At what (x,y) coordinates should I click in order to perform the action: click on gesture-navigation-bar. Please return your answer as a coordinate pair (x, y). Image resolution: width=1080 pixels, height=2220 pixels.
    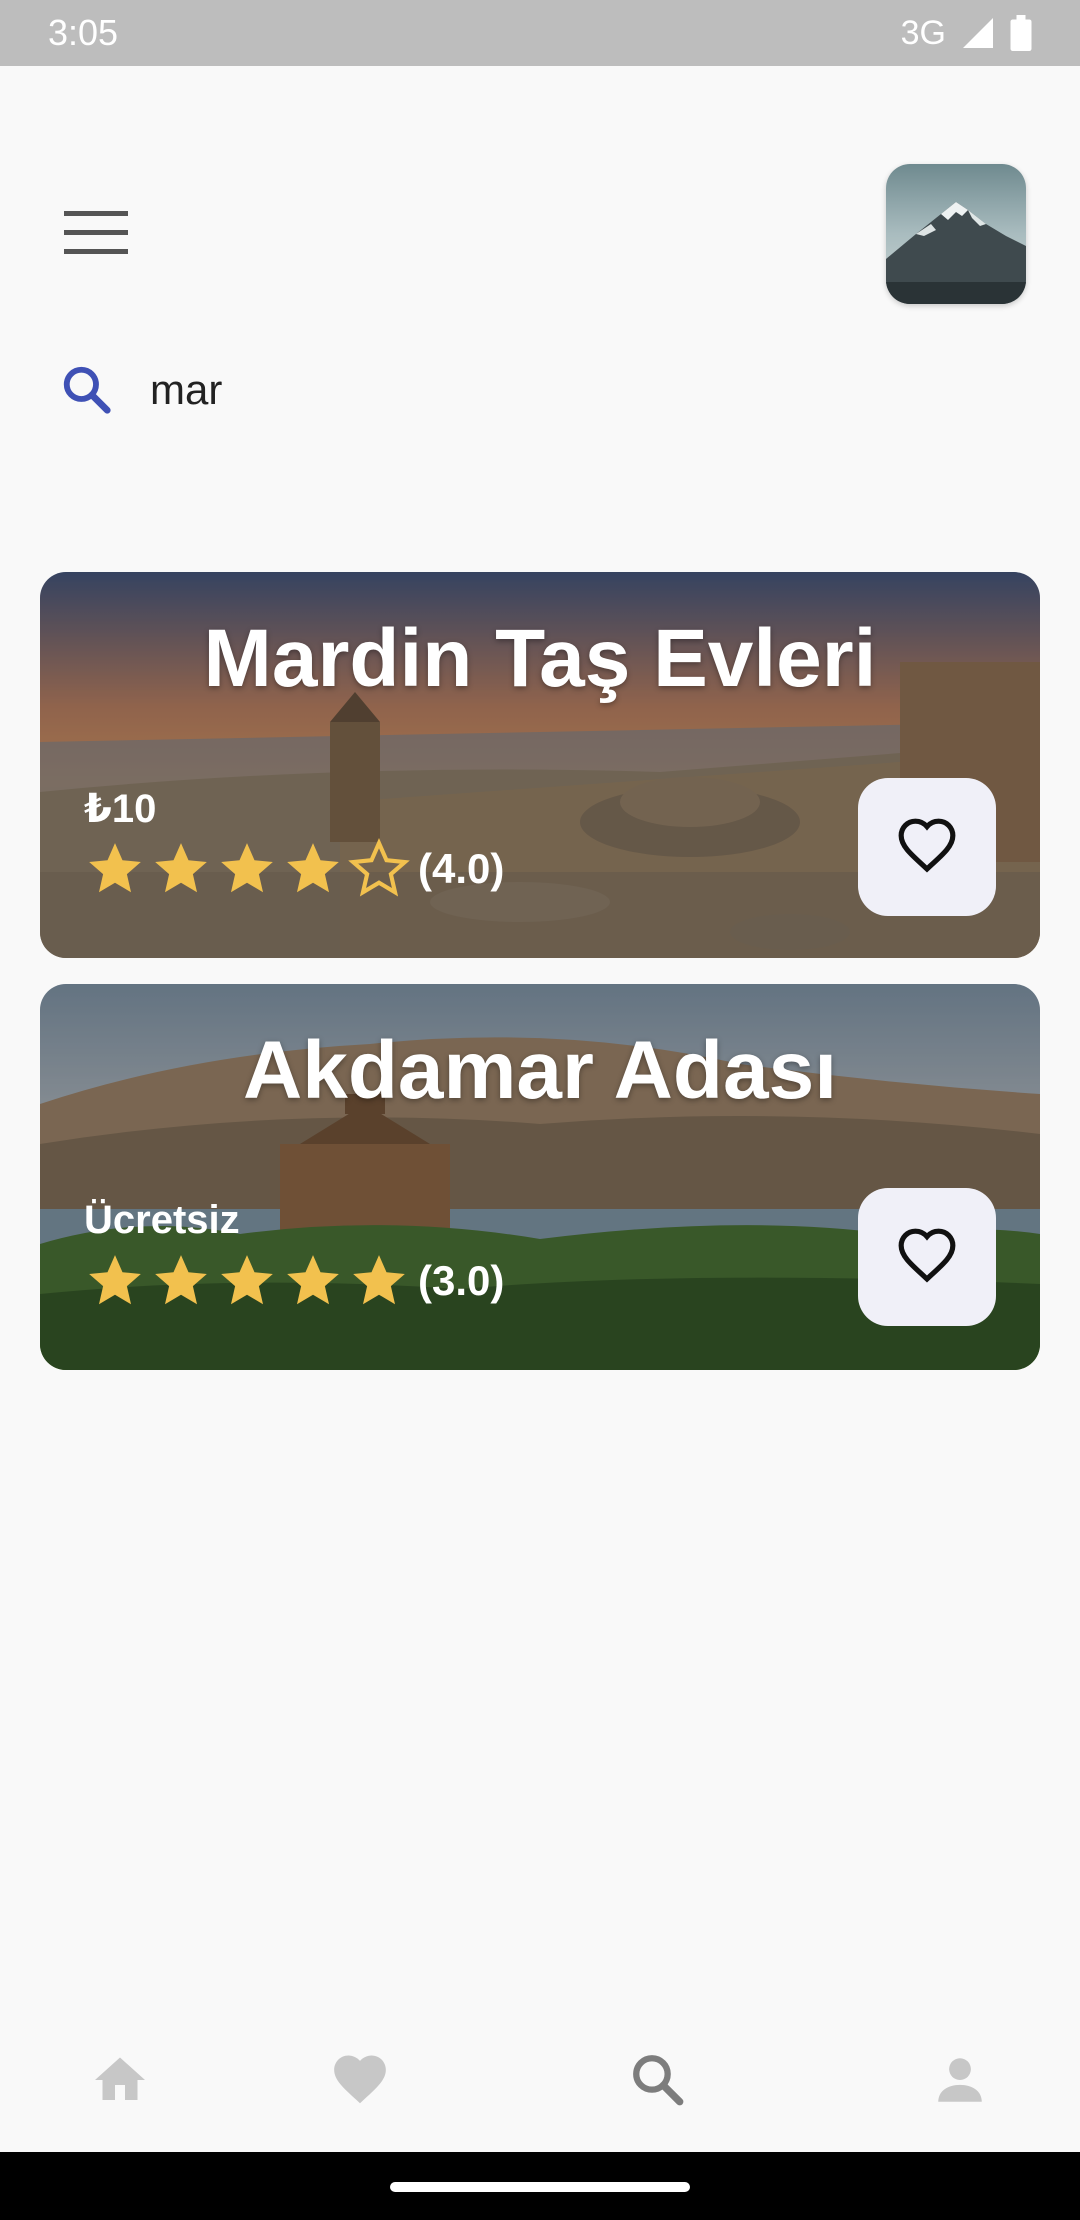
    Looking at the image, I should click on (540, 2186).